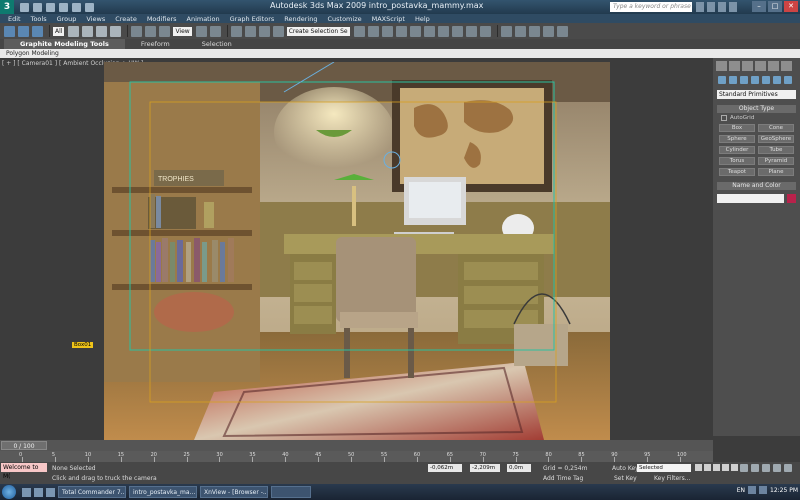 Image resolution: width=800 pixels, height=500 pixels. I want to click on start-button, so click(9, 492).